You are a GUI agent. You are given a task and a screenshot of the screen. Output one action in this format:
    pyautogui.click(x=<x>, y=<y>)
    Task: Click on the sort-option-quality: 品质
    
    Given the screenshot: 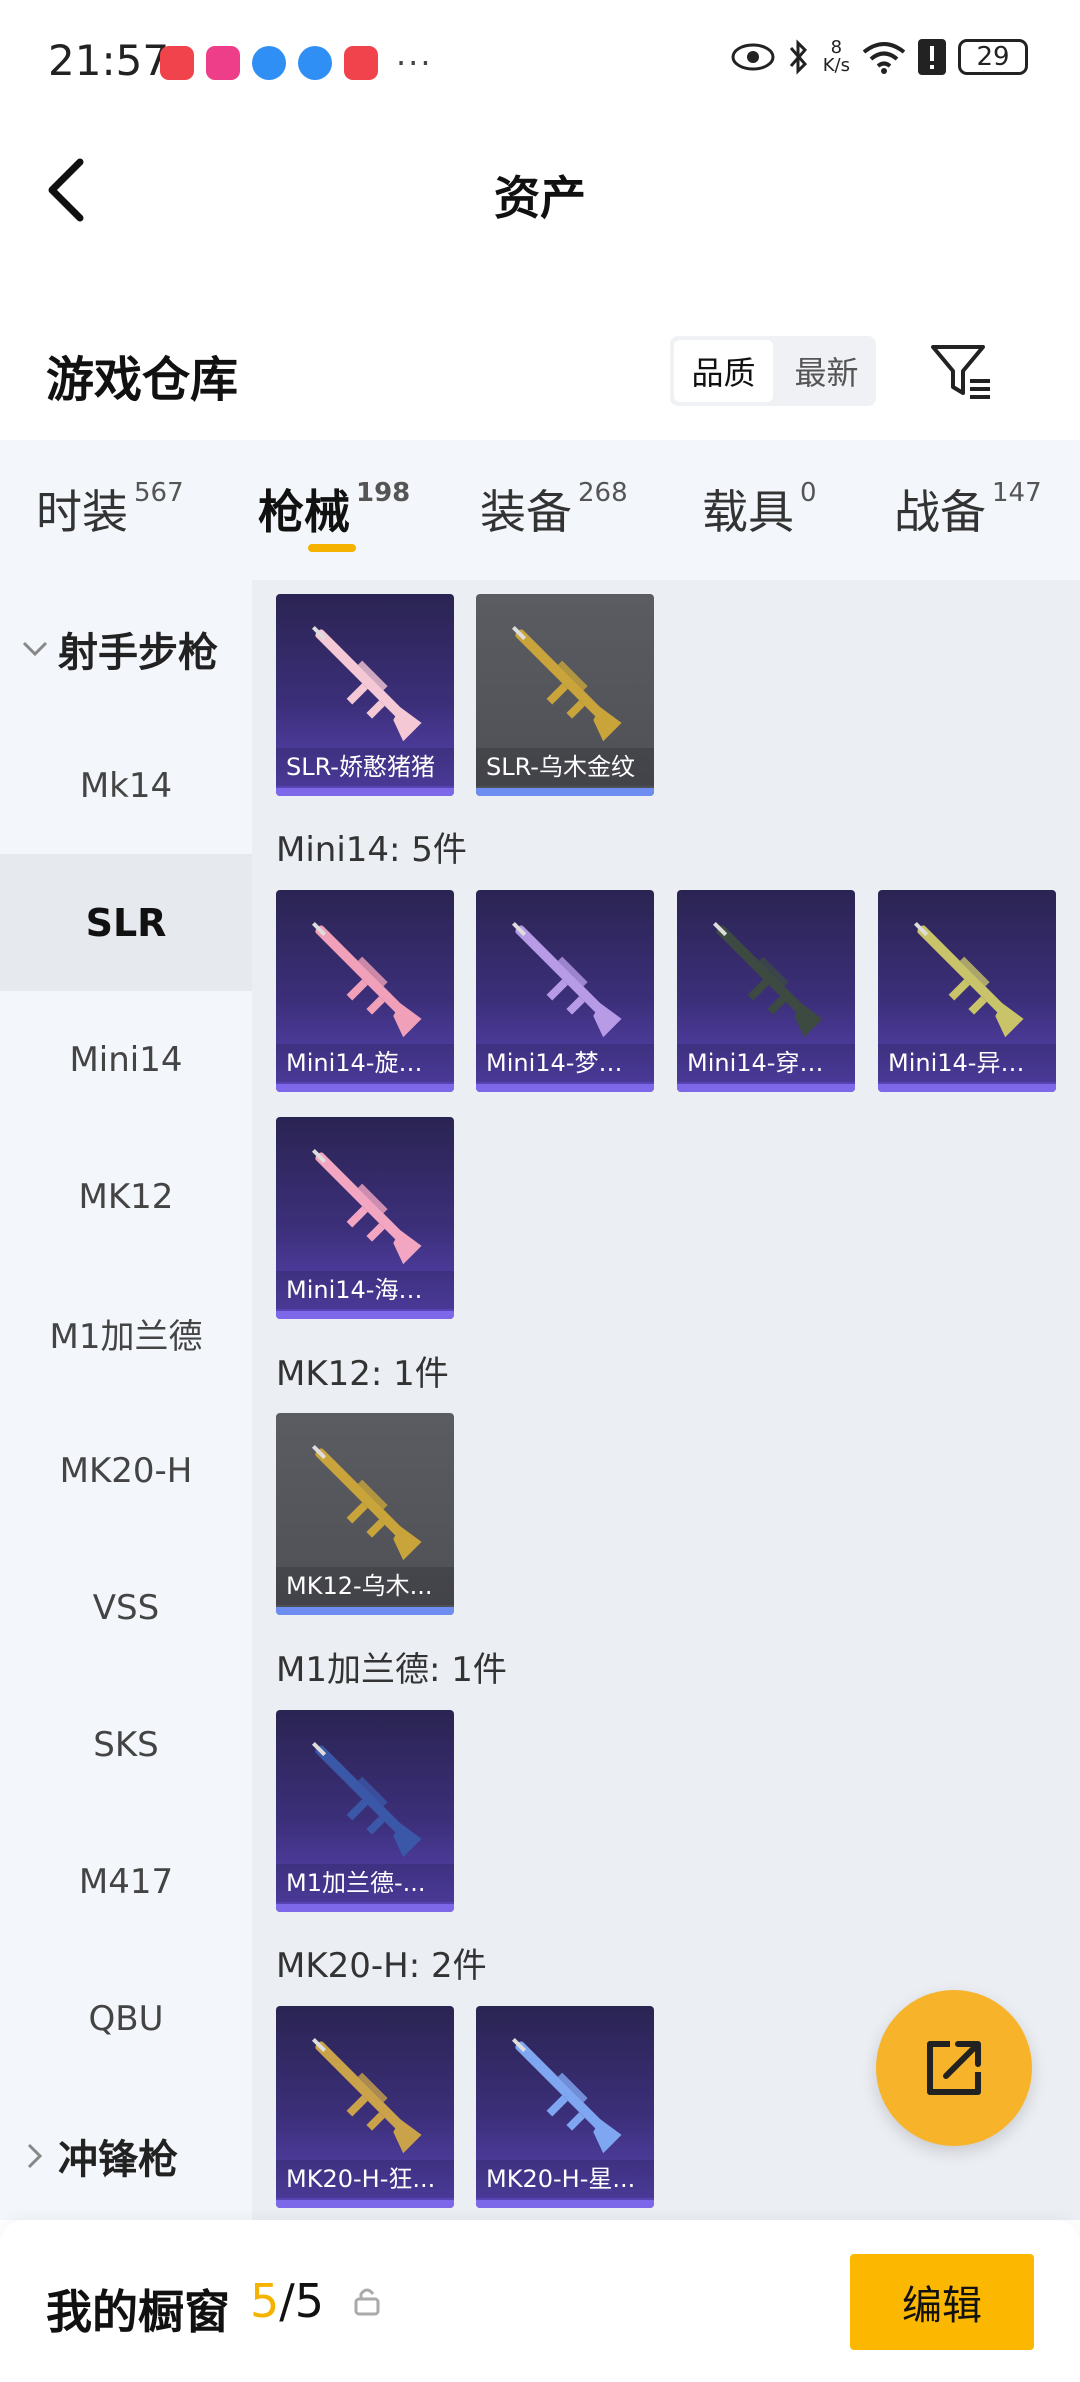 What is the action you would take?
    pyautogui.click(x=723, y=371)
    